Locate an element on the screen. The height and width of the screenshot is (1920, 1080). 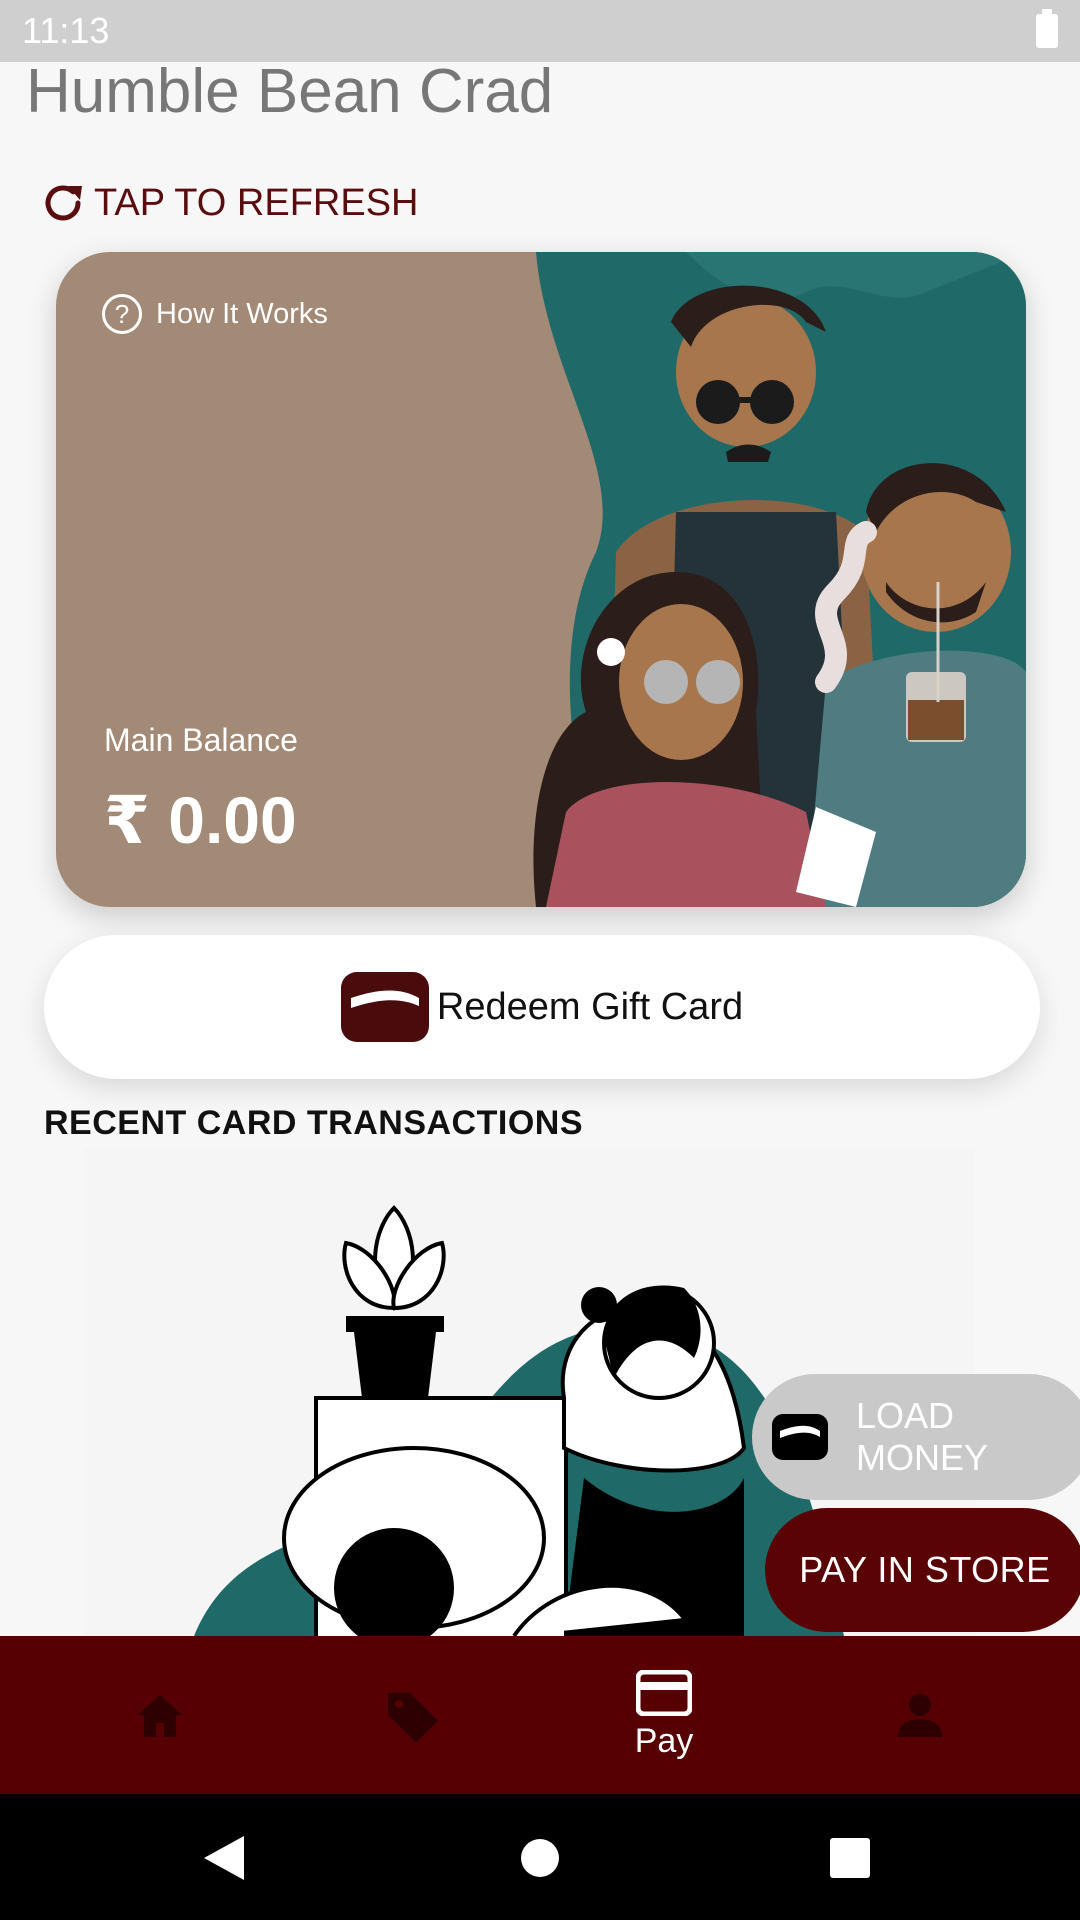
refresh-icon is located at coordinates (63, 203).